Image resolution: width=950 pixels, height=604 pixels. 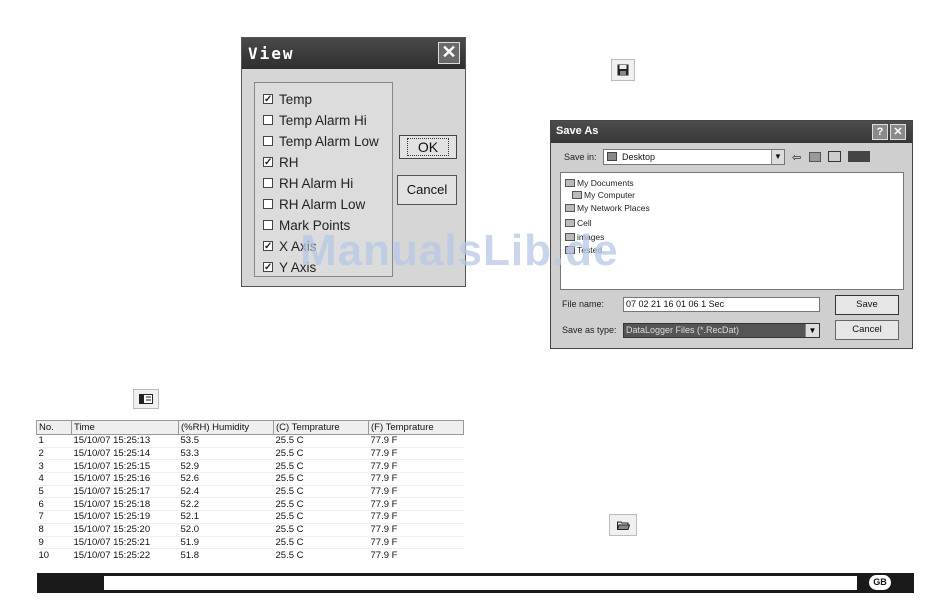 I want to click on table-cell: 15/10/07 15:25:16, so click(x=125, y=479).